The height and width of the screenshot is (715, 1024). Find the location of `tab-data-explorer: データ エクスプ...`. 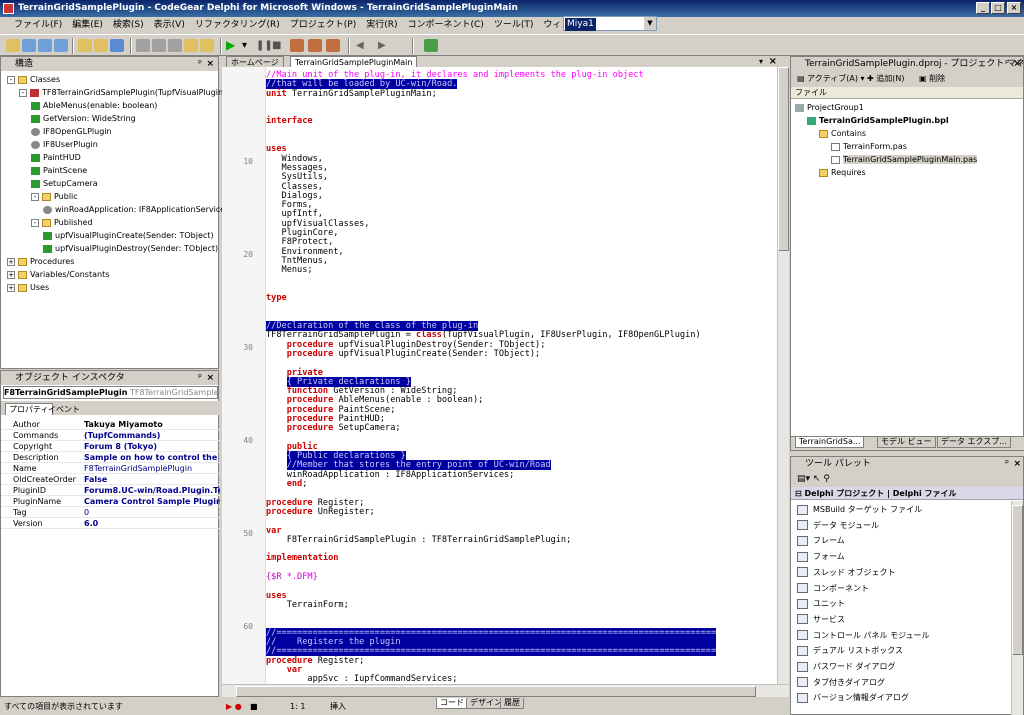

tab-data-explorer: データ エクスプ... is located at coordinates (974, 442).